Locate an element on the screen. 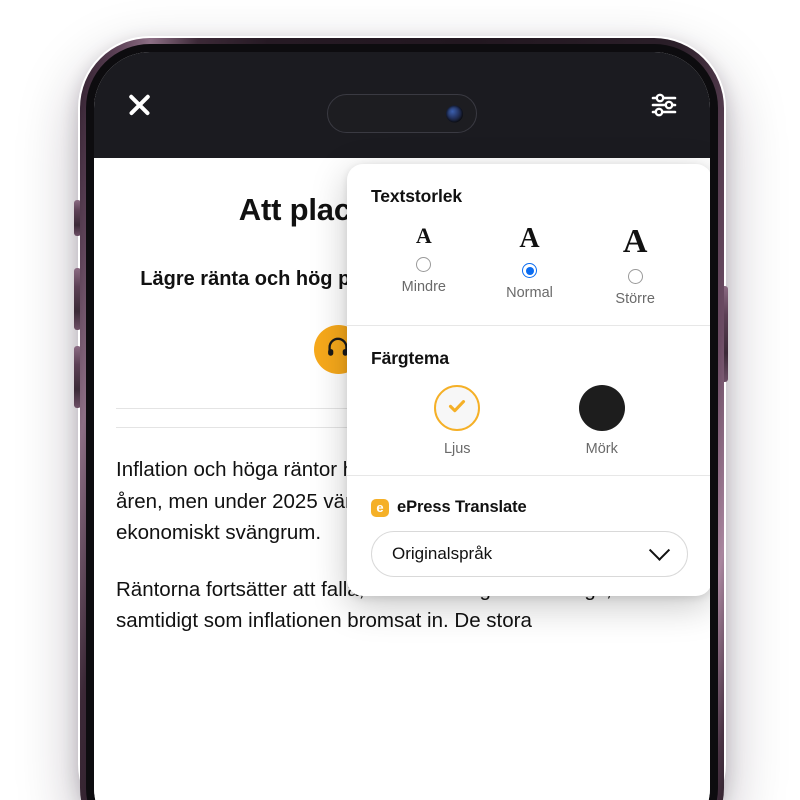 This screenshot has width=800, height=800. text-size-option-normal: A Normal is located at coordinates (530, 266).